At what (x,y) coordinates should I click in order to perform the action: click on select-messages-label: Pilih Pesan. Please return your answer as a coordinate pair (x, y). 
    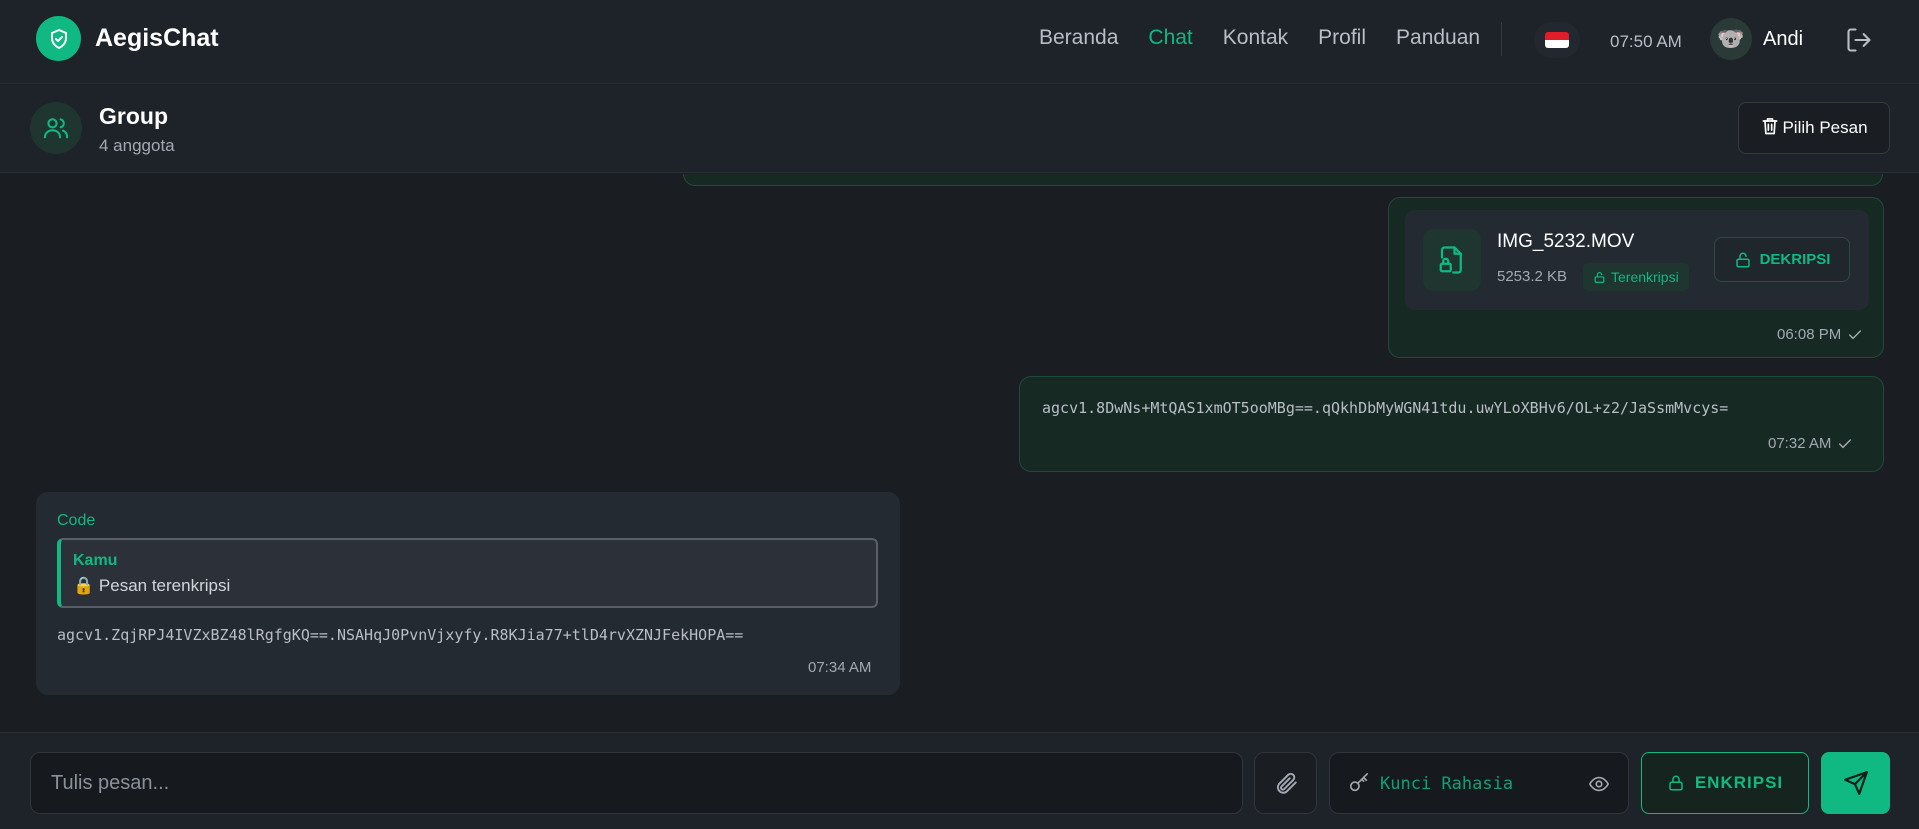
    Looking at the image, I should click on (1825, 127).